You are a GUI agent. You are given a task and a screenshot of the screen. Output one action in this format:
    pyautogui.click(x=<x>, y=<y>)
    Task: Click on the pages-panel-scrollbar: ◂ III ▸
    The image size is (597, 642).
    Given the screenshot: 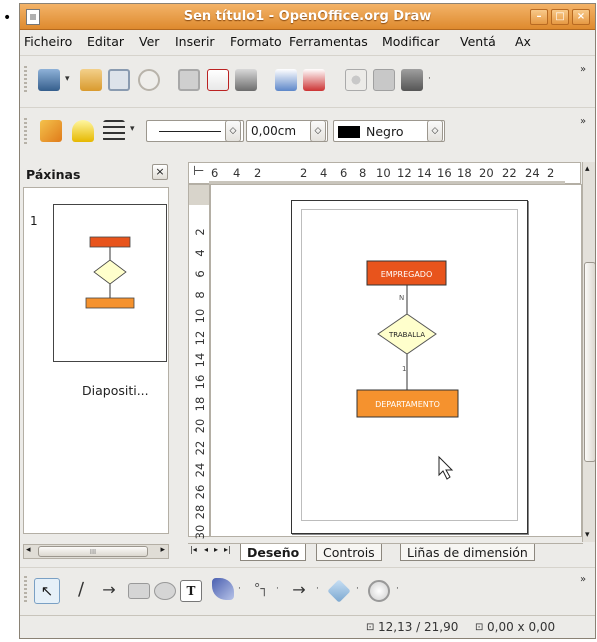 What is the action you would take?
    pyautogui.click(x=96, y=551)
    